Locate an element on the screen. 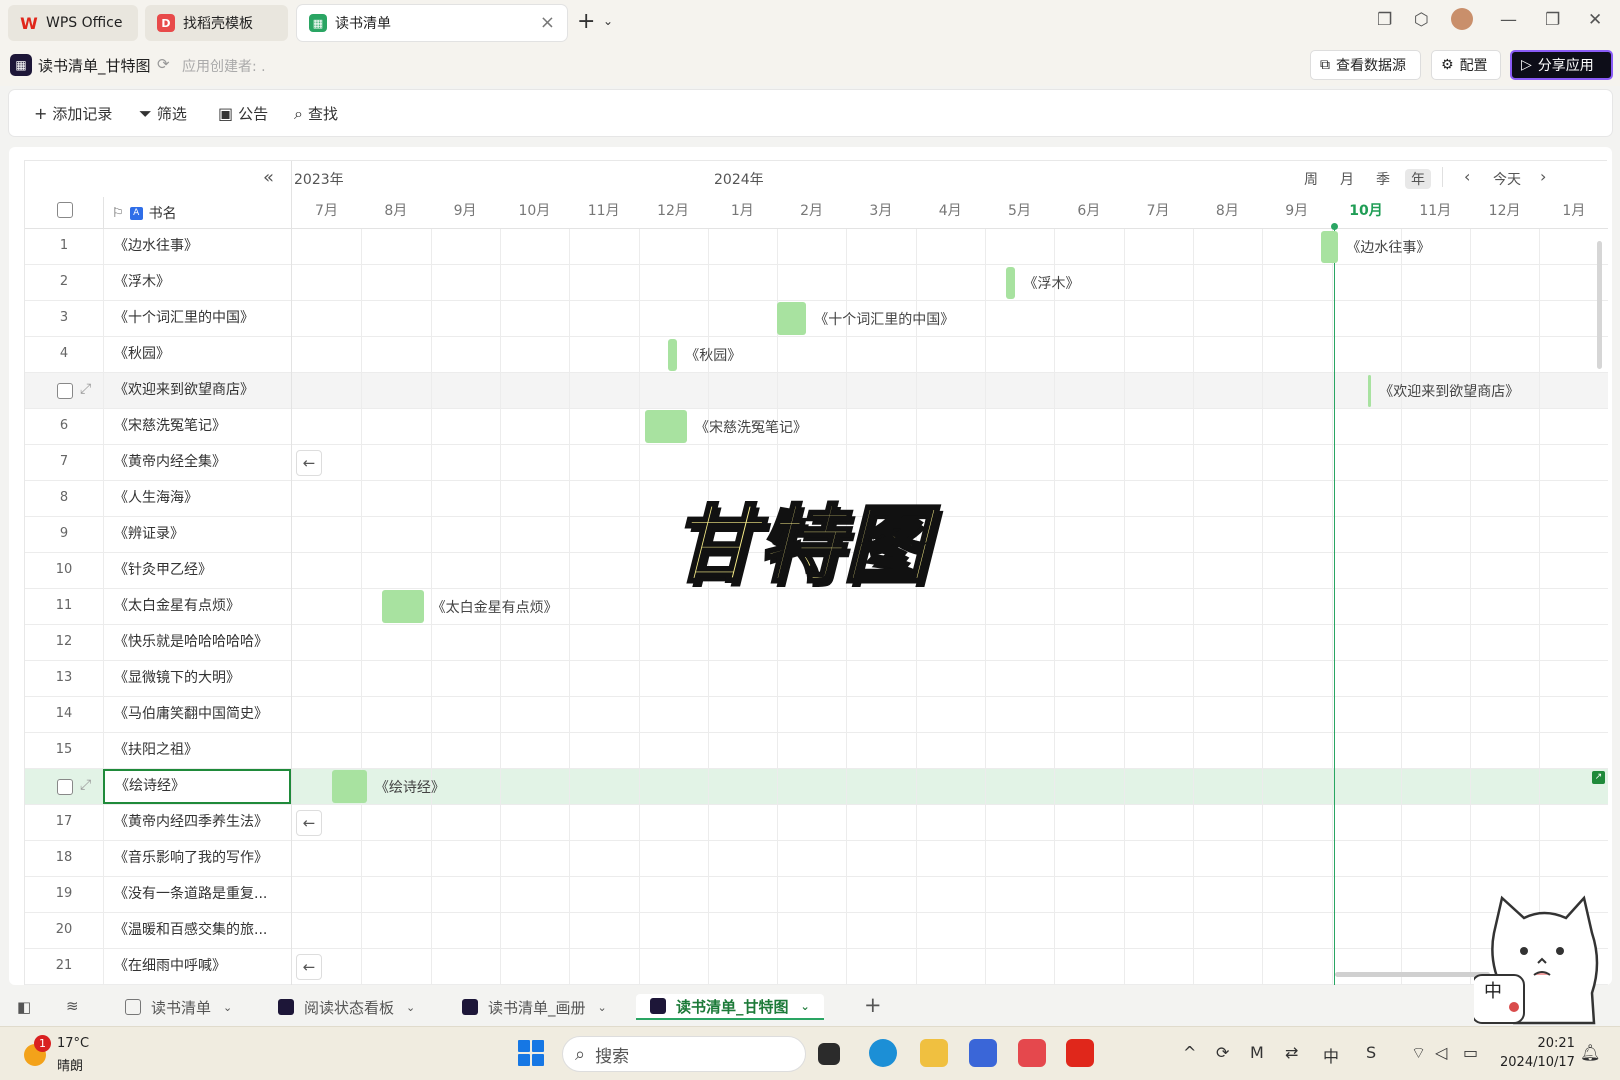 The image size is (1620, 1080). table-row: 6 《宋慈洗冤笔记》 is located at coordinates (816, 427).